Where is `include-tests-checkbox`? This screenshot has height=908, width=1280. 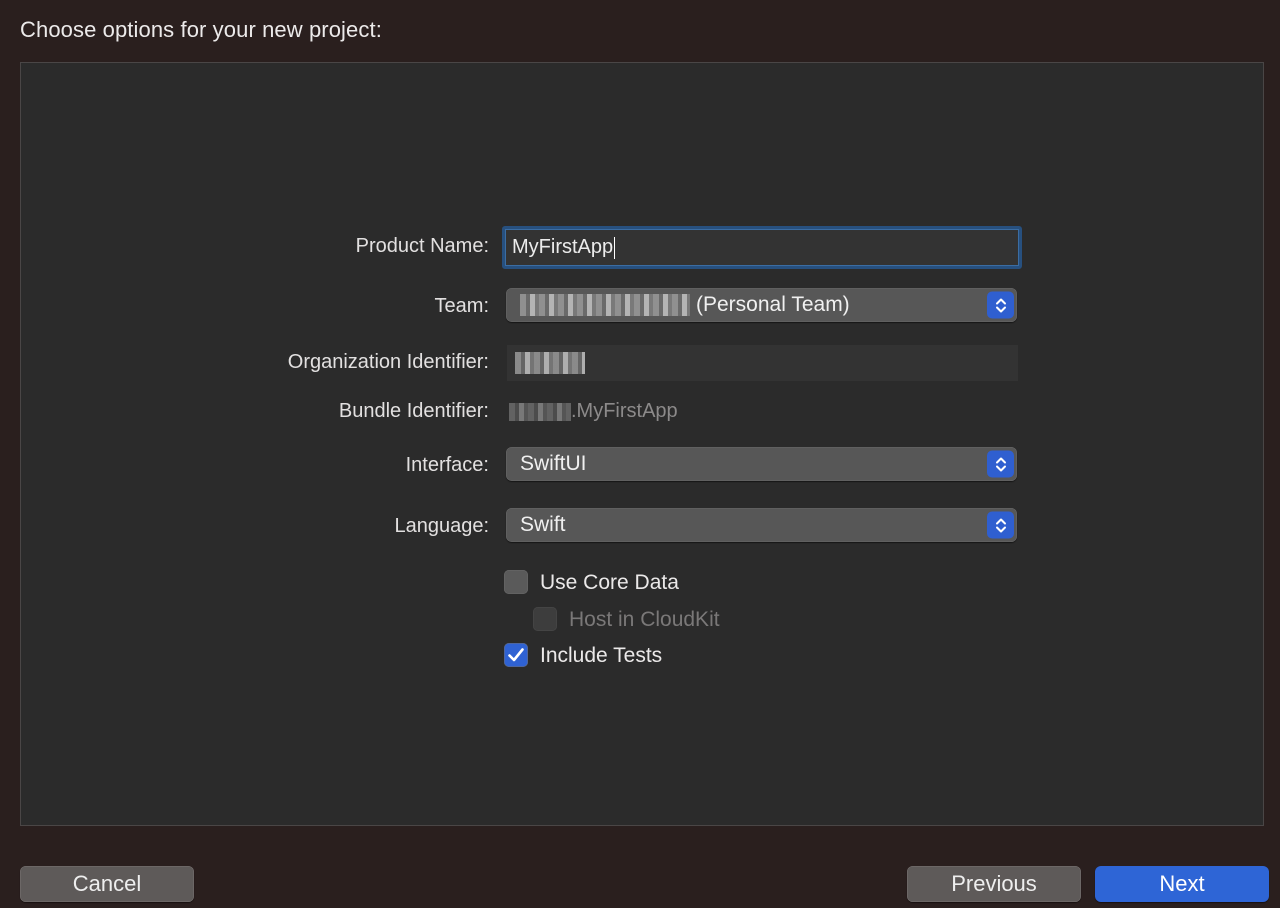 include-tests-checkbox is located at coordinates (516, 655).